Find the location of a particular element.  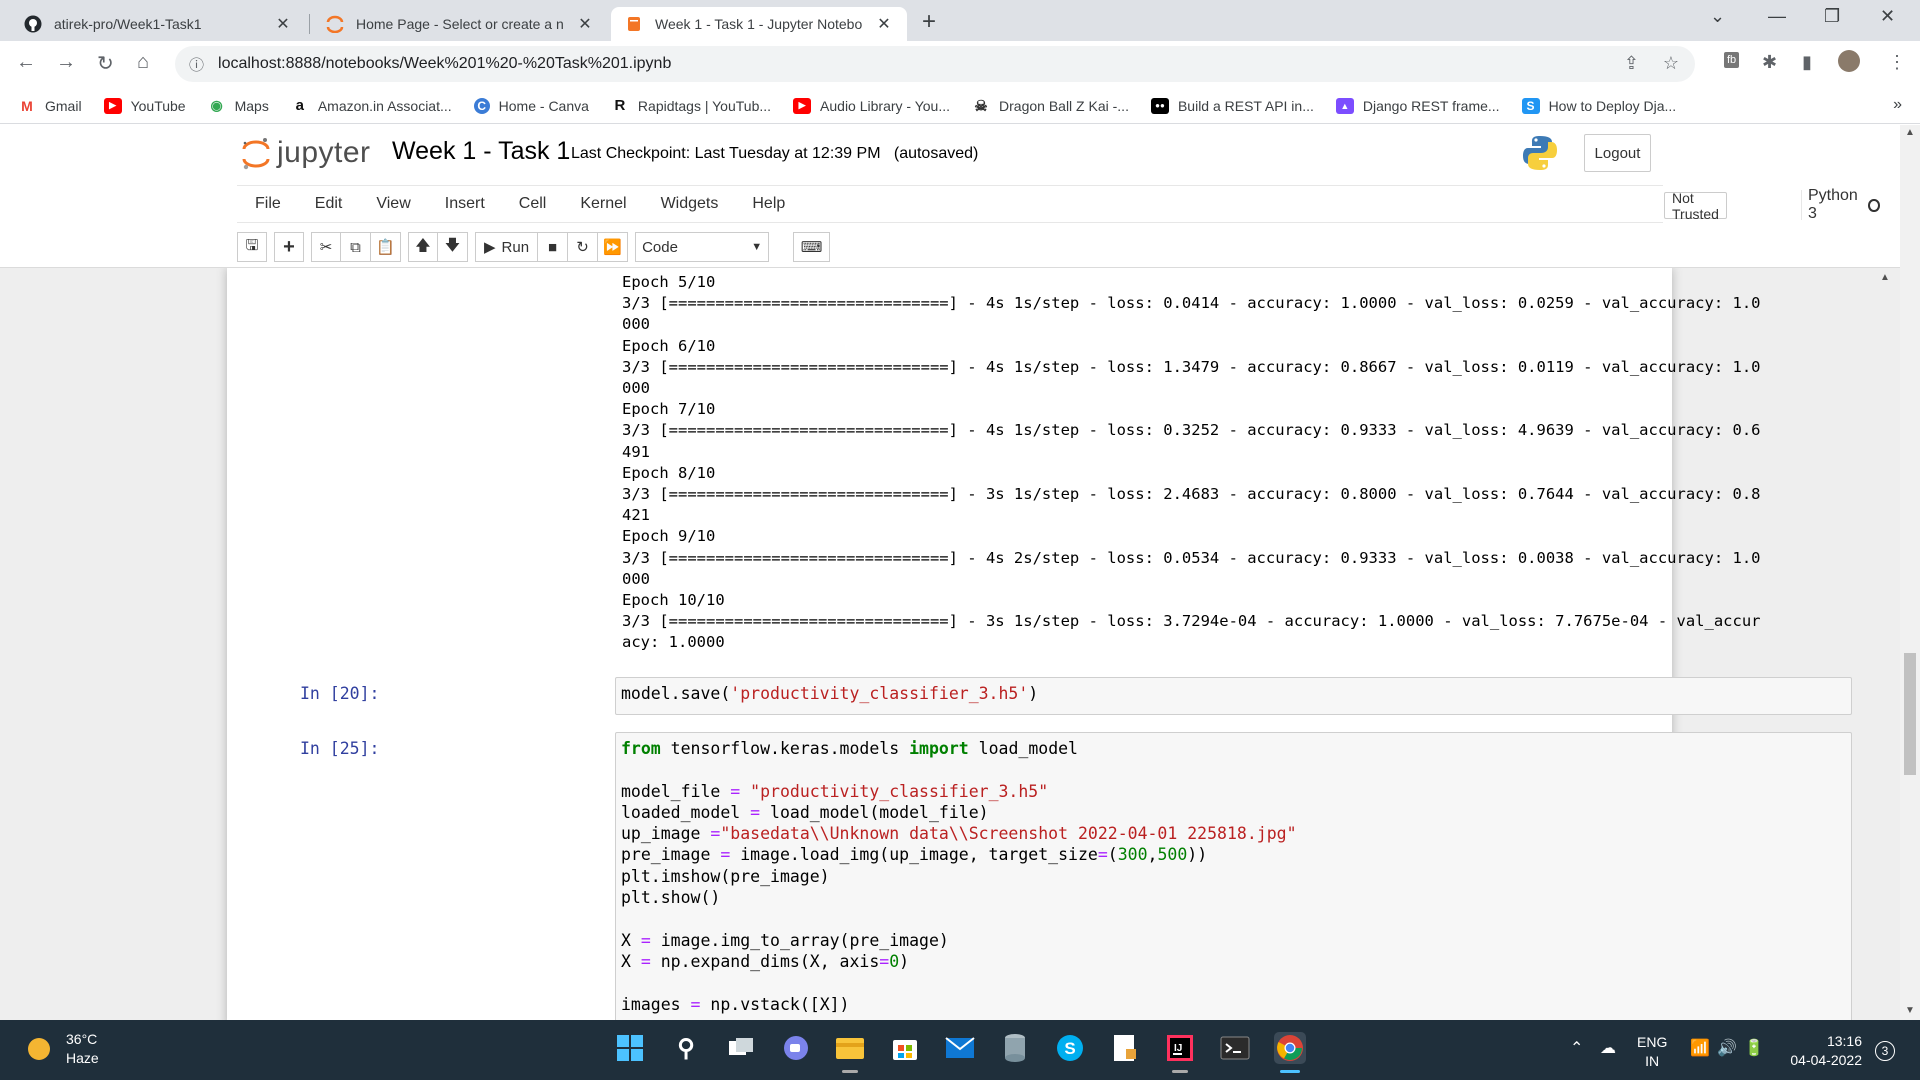

python-logo-icon is located at coordinates (1540, 153).